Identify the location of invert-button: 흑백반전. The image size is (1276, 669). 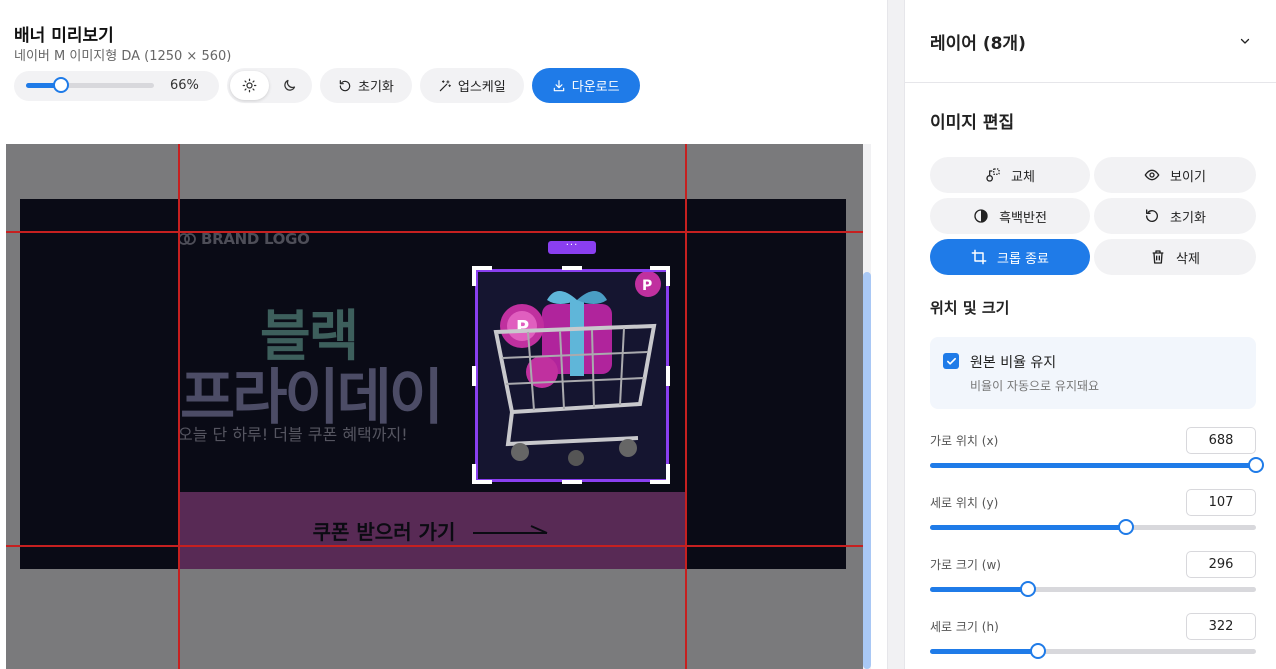
(1010, 216).